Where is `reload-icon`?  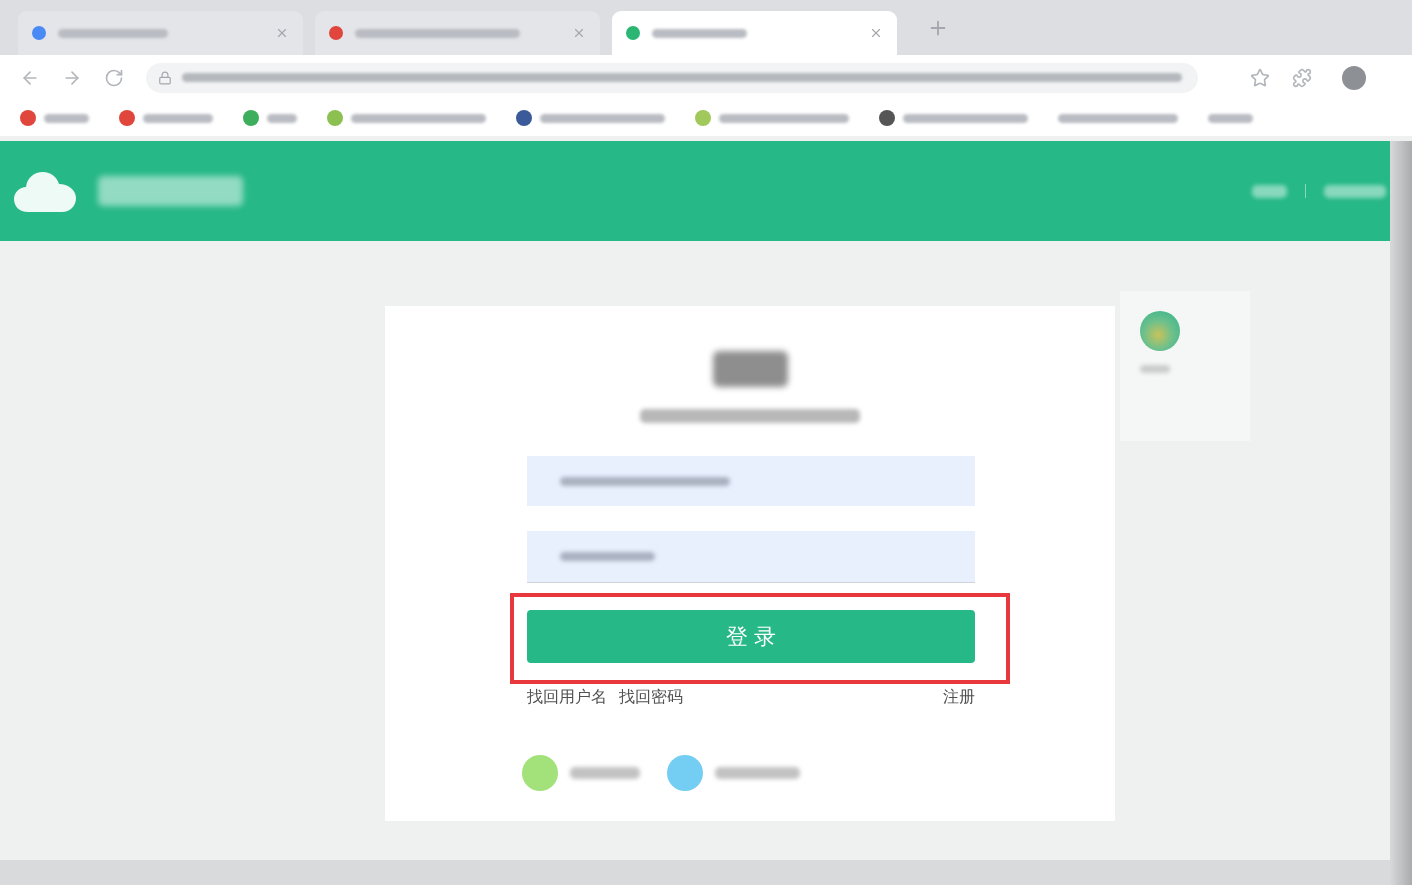 reload-icon is located at coordinates (114, 77).